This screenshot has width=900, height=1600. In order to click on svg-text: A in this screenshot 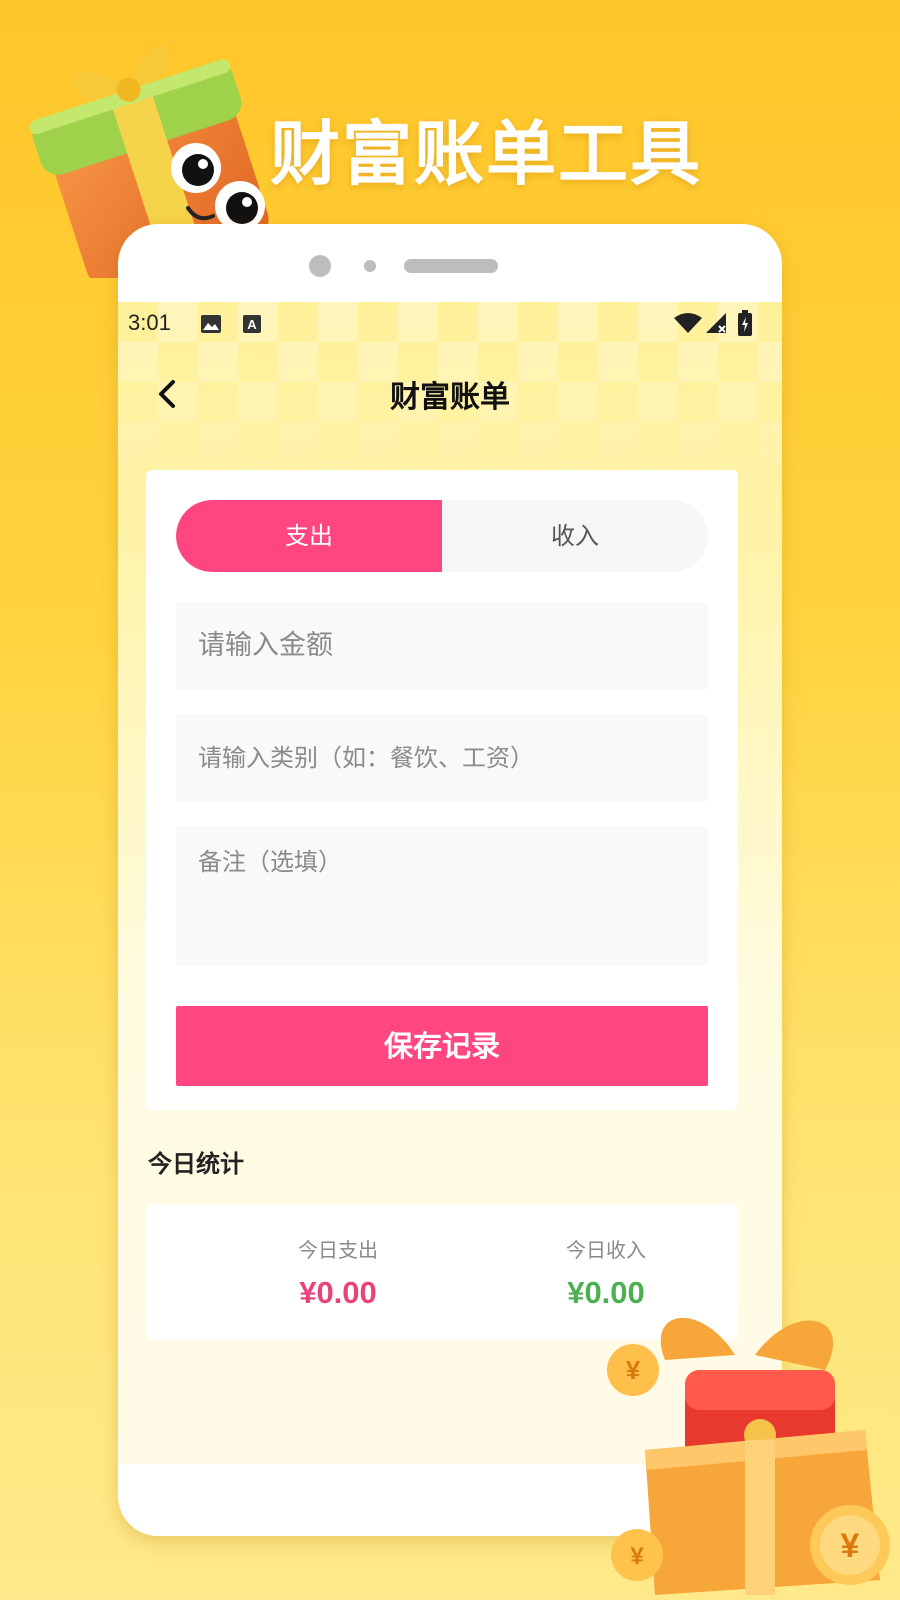, I will do `click(252, 324)`.